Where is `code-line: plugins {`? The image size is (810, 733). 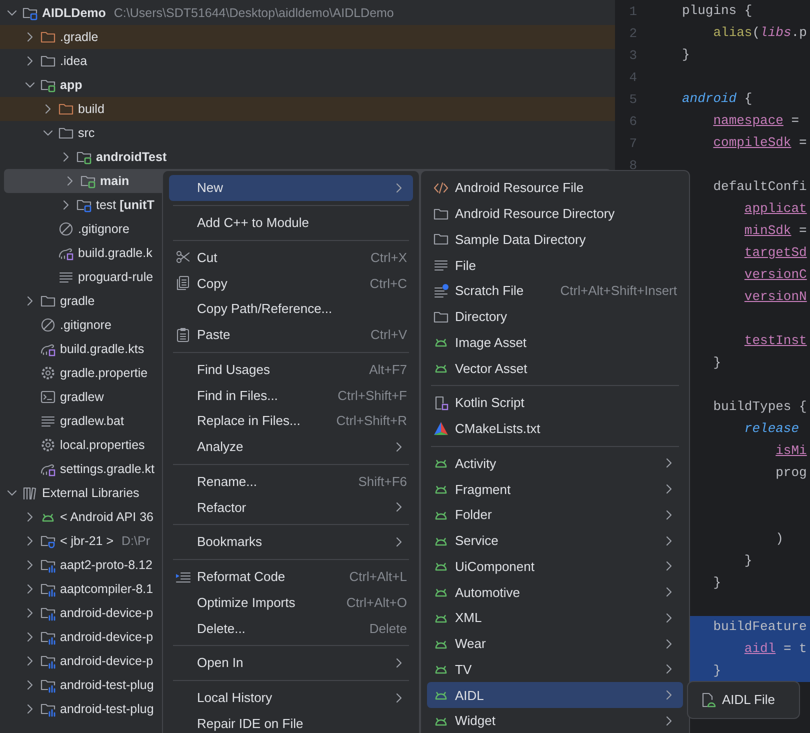 code-line: plugins { is located at coordinates (718, 11).